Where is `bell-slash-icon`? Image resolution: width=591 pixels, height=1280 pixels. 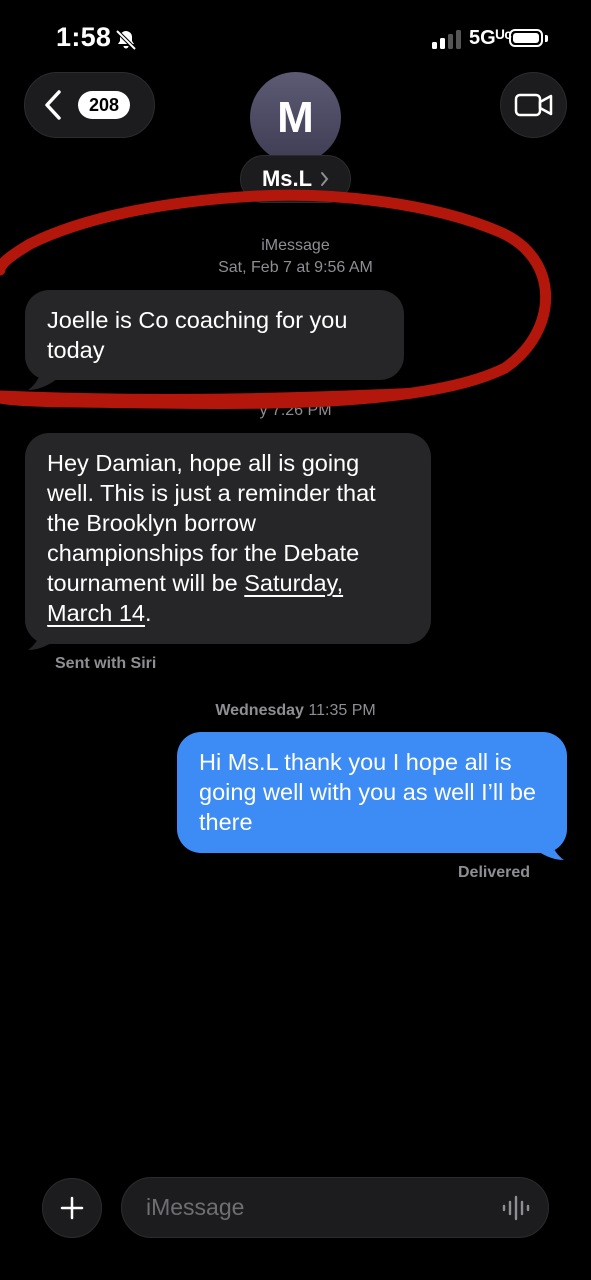 bell-slash-icon is located at coordinates (126, 40).